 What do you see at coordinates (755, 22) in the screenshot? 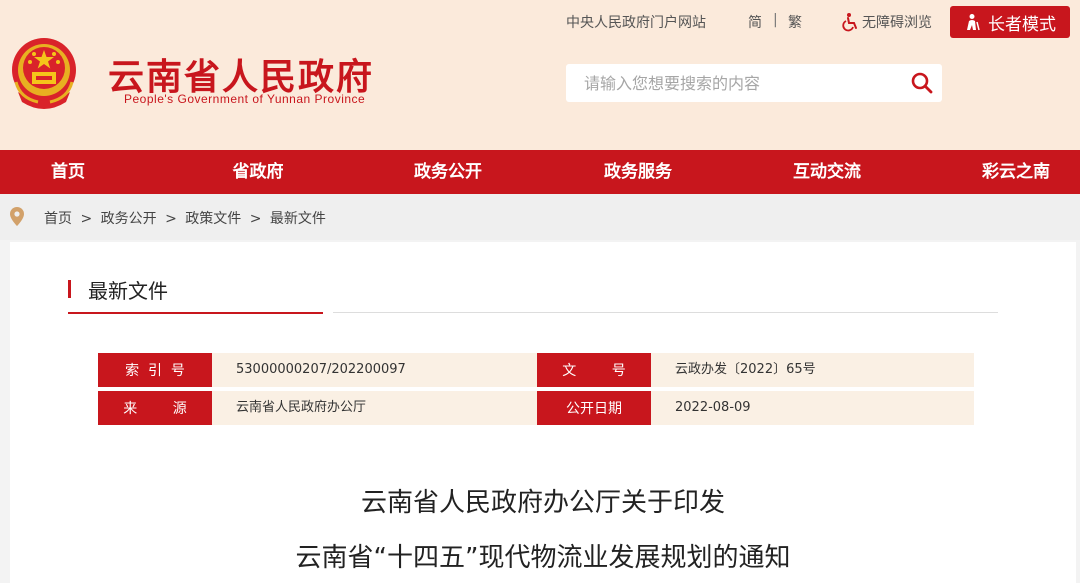
I see `simplified-chinese-link: 简` at bounding box center [755, 22].